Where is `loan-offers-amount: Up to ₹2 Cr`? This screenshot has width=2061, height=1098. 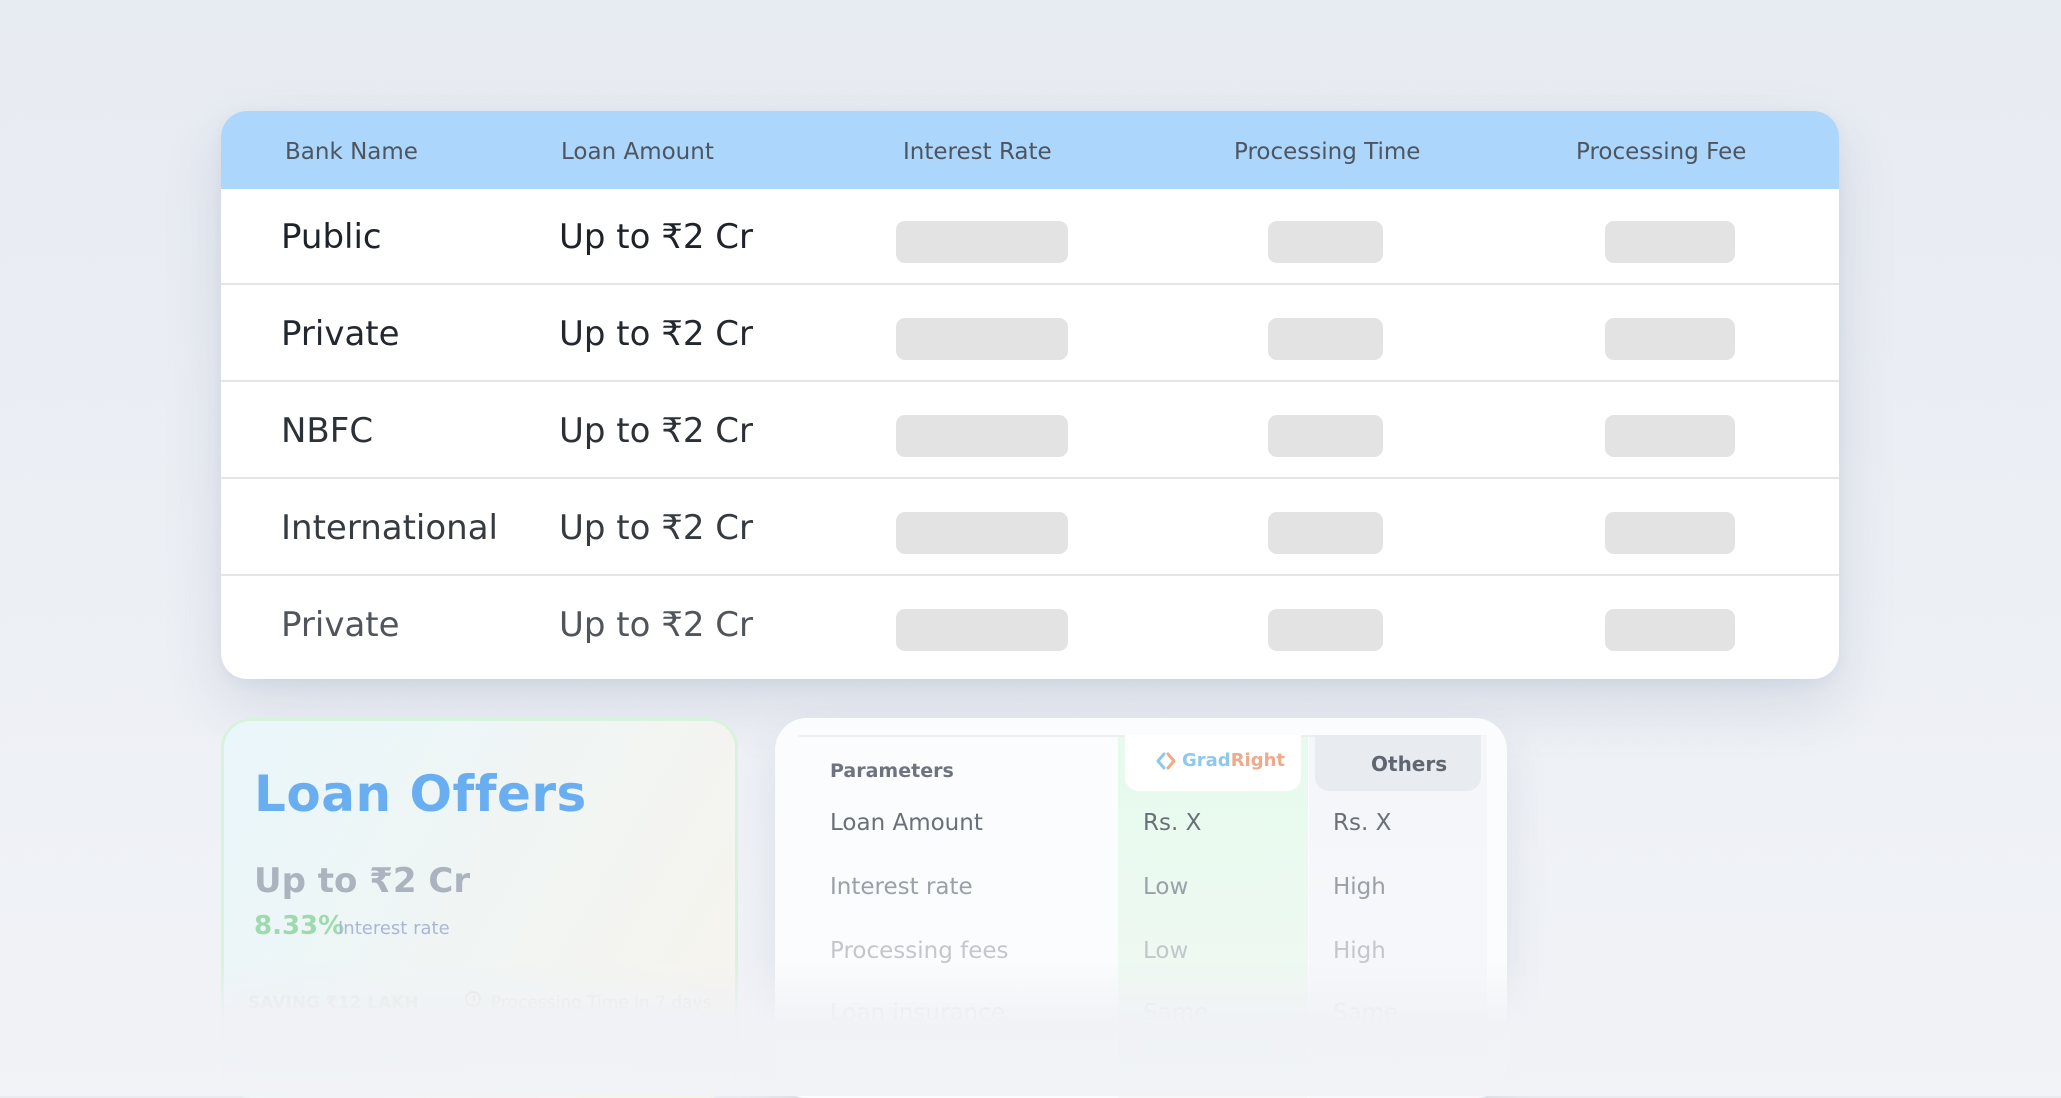 loan-offers-amount: Up to ₹2 Cr is located at coordinates (362, 881).